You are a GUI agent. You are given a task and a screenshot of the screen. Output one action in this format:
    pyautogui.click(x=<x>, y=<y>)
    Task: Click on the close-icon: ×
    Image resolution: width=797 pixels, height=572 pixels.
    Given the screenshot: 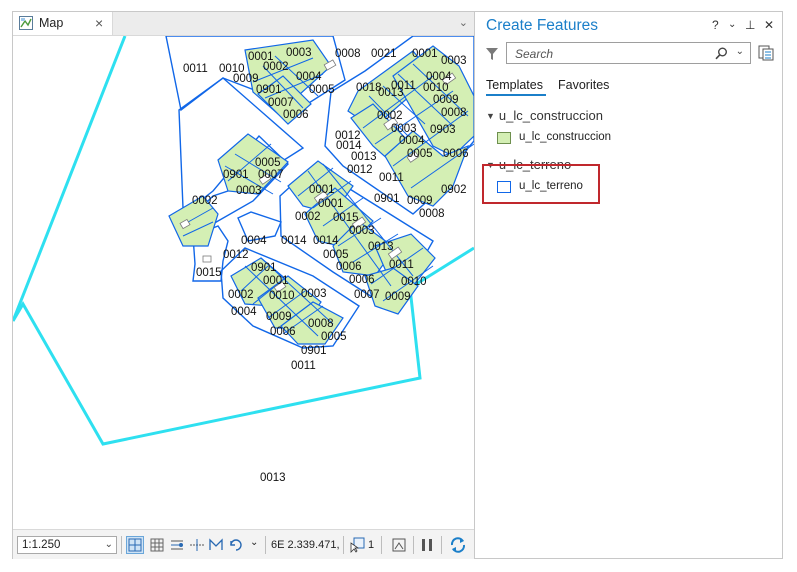 What is the action you would take?
    pyautogui.click(x=99, y=23)
    